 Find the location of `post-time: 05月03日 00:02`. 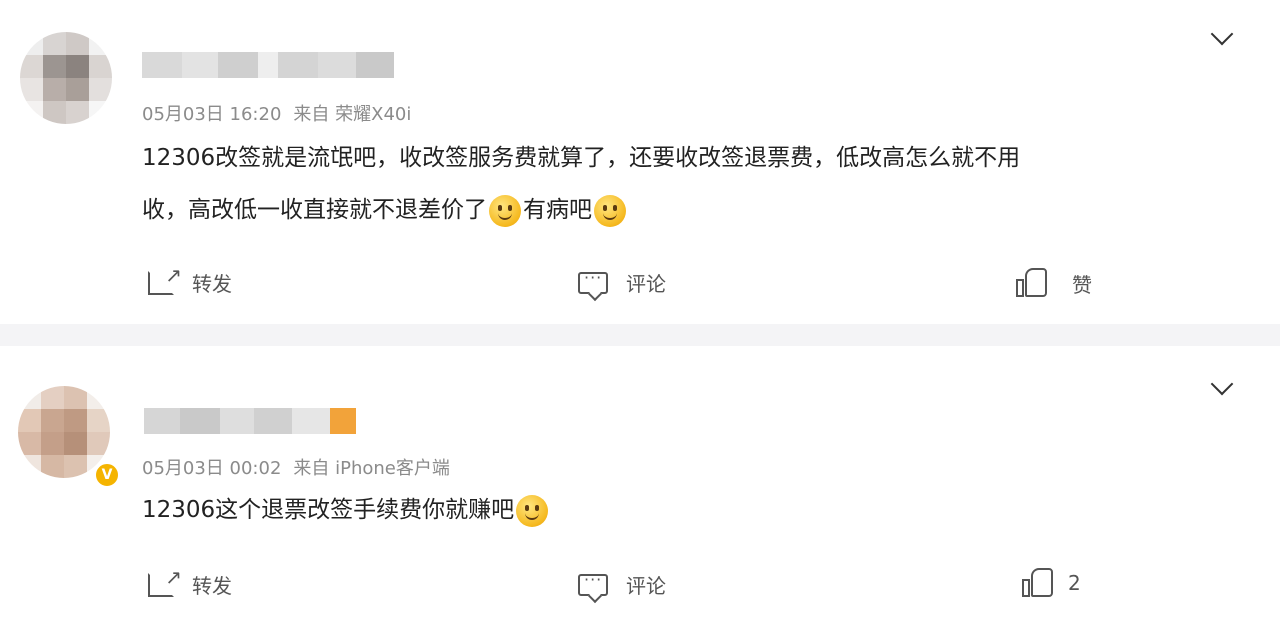

post-time: 05月03日 00:02 is located at coordinates (212, 468).